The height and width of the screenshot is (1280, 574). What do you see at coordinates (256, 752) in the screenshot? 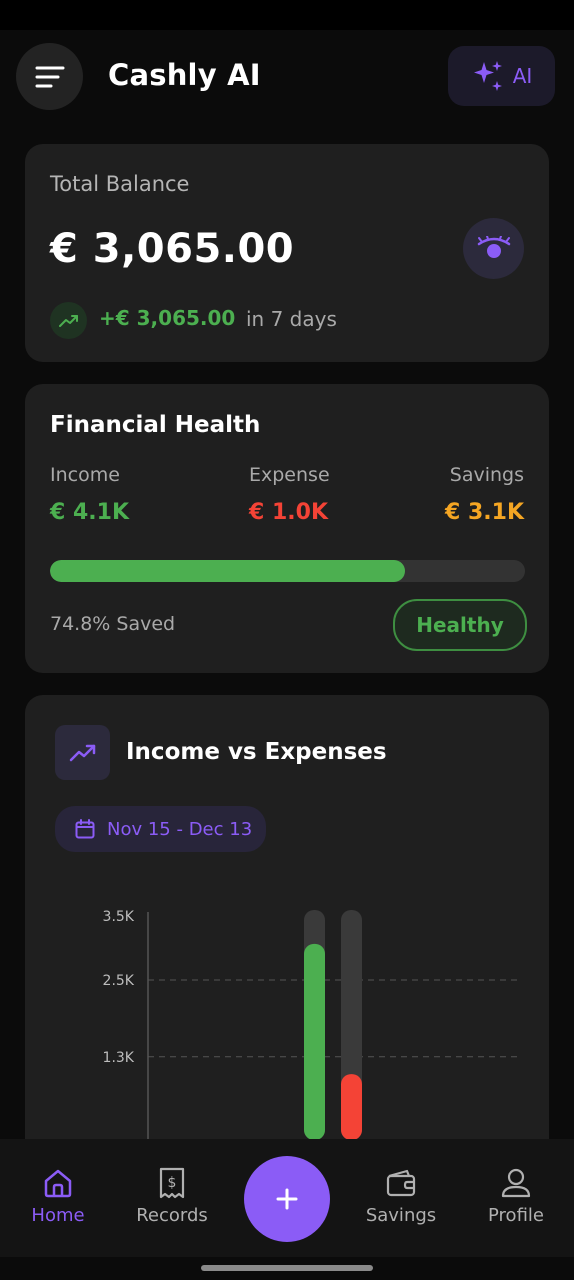
I see `chart-title: Income vs Expenses` at bounding box center [256, 752].